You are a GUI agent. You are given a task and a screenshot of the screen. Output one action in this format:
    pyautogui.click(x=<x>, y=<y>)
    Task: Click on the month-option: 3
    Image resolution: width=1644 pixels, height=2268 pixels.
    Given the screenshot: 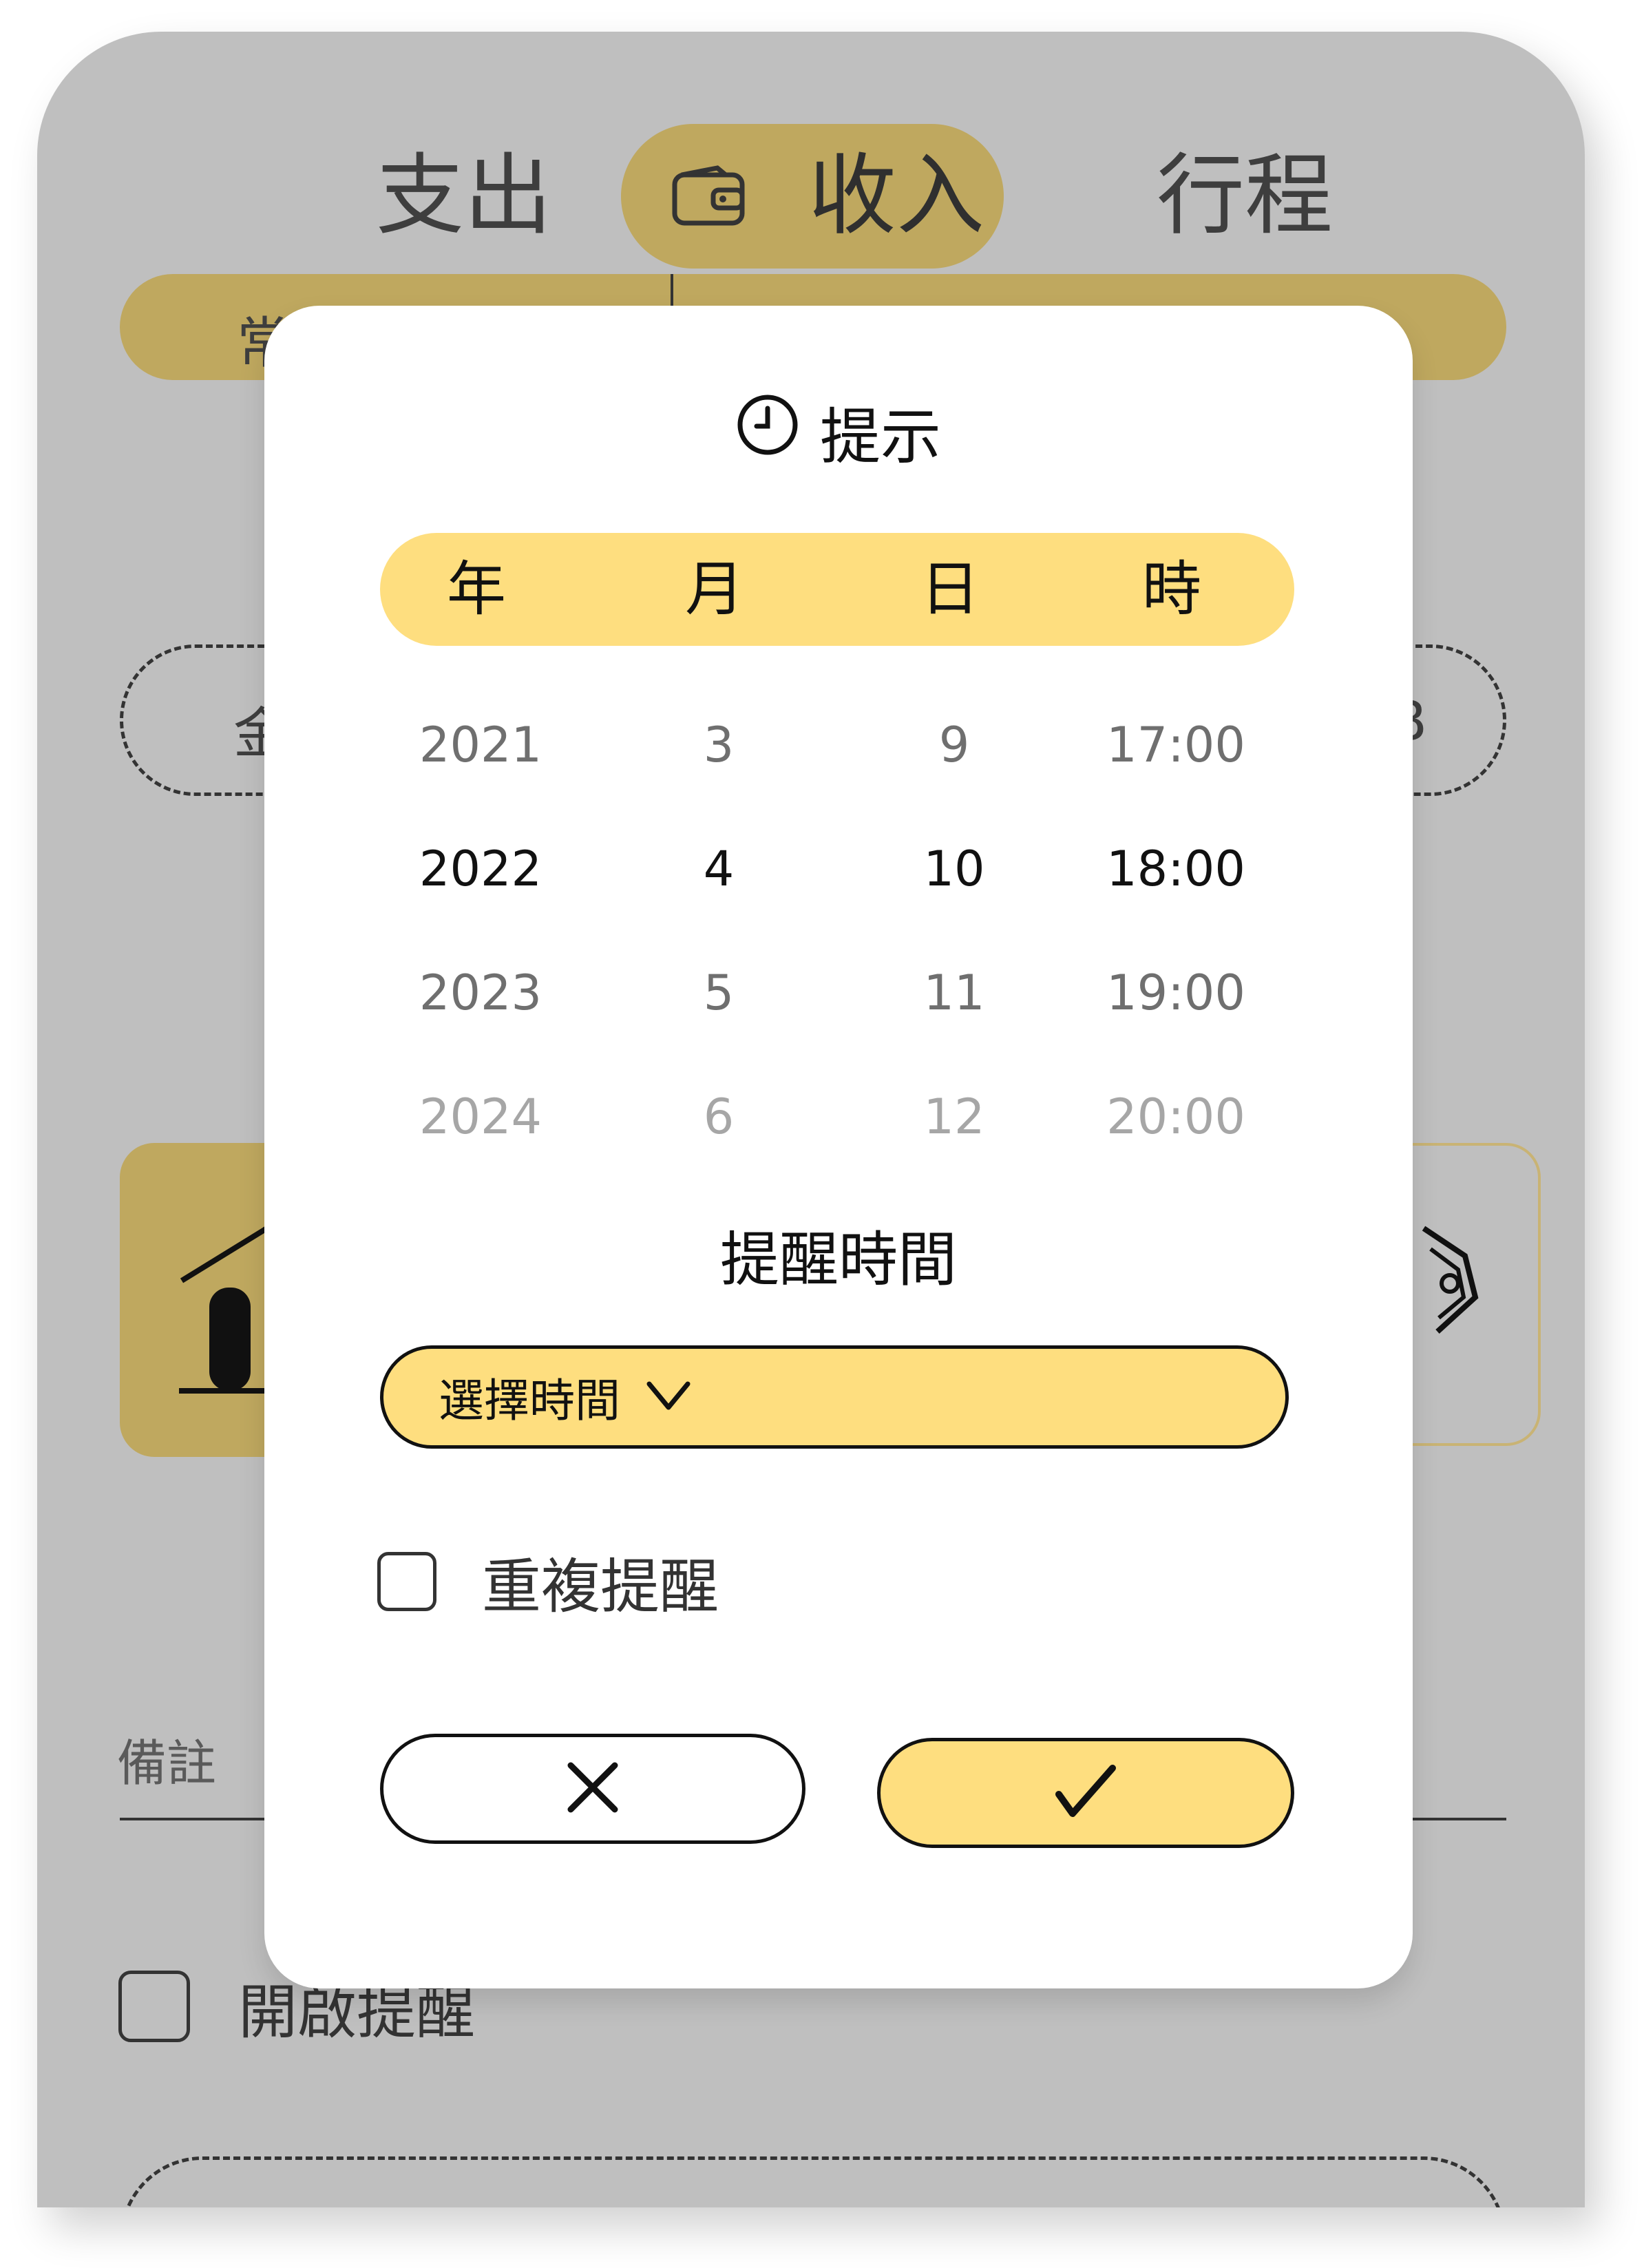 What is the action you would take?
    pyautogui.click(x=718, y=745)
    